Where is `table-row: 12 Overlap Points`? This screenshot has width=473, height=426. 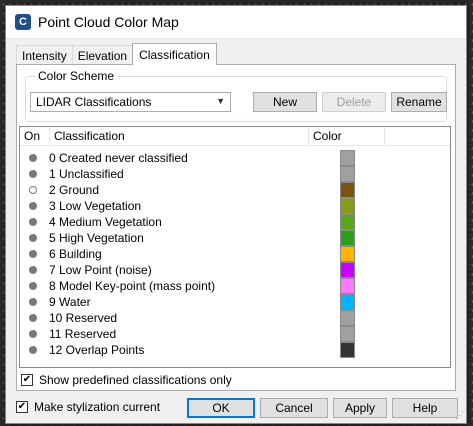 table-row: 12 Overlap Points is located at coordinates (235, 350).